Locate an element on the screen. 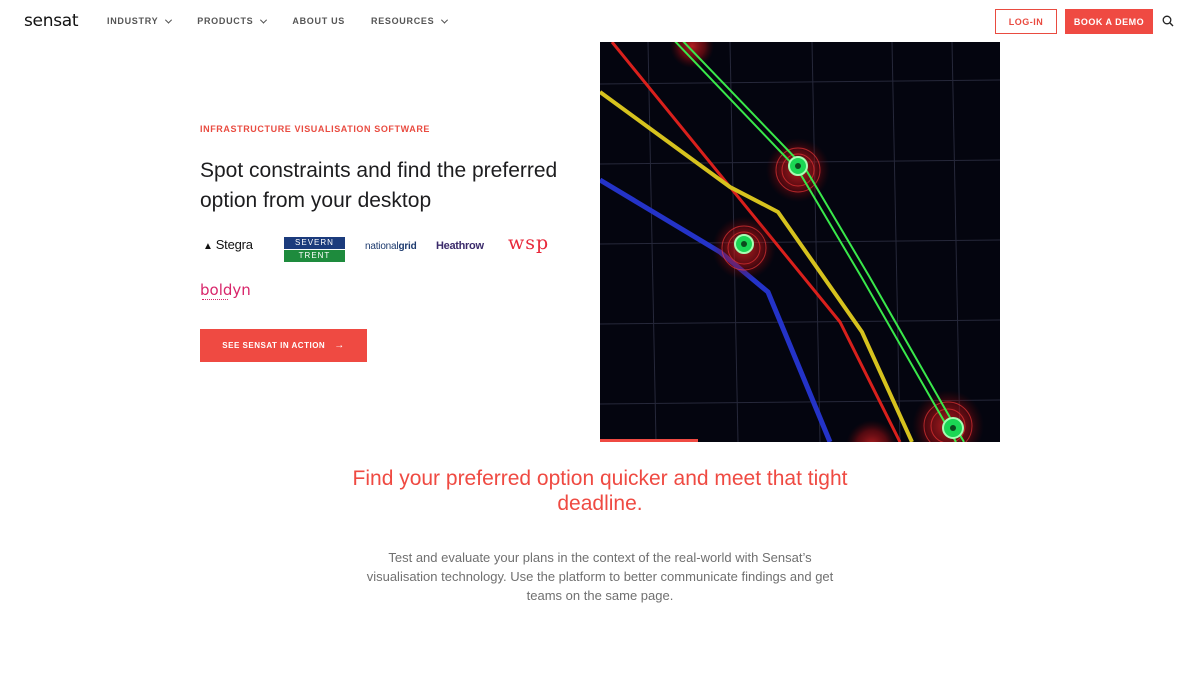 The width and height of the screenshot is (1200, 675). menu-item-label: ABOUT US is located at coordinates (318, 21).